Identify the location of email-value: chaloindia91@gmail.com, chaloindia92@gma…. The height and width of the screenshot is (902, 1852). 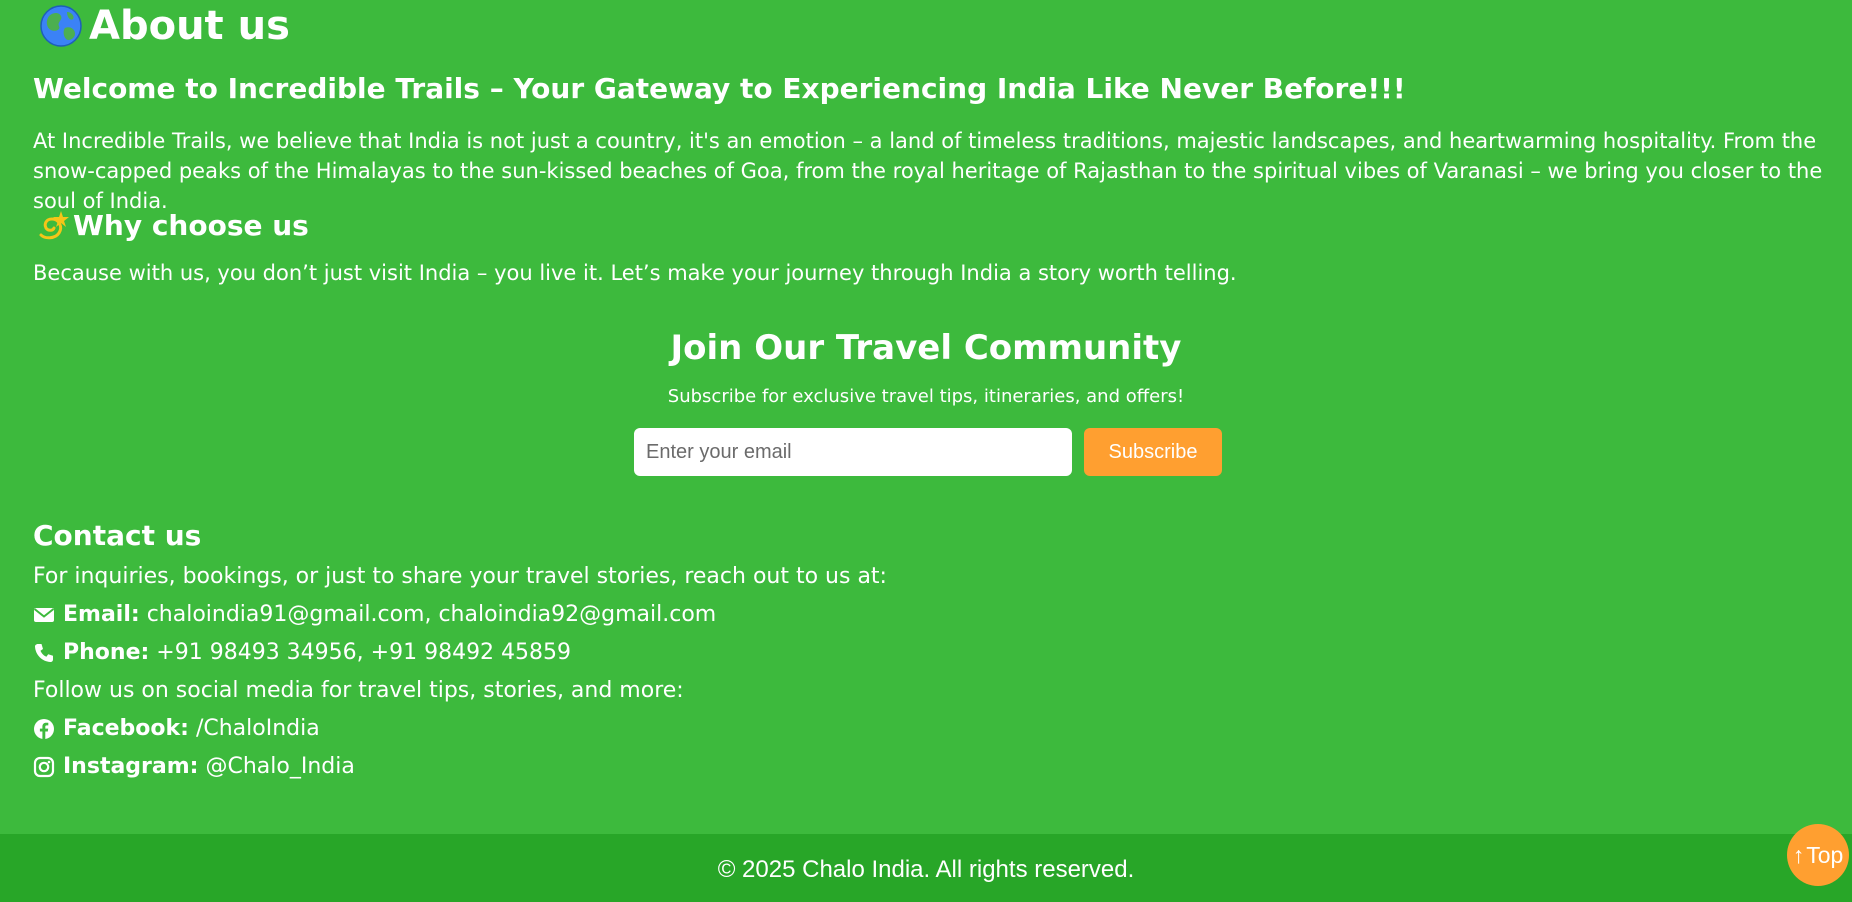
(431, 614).